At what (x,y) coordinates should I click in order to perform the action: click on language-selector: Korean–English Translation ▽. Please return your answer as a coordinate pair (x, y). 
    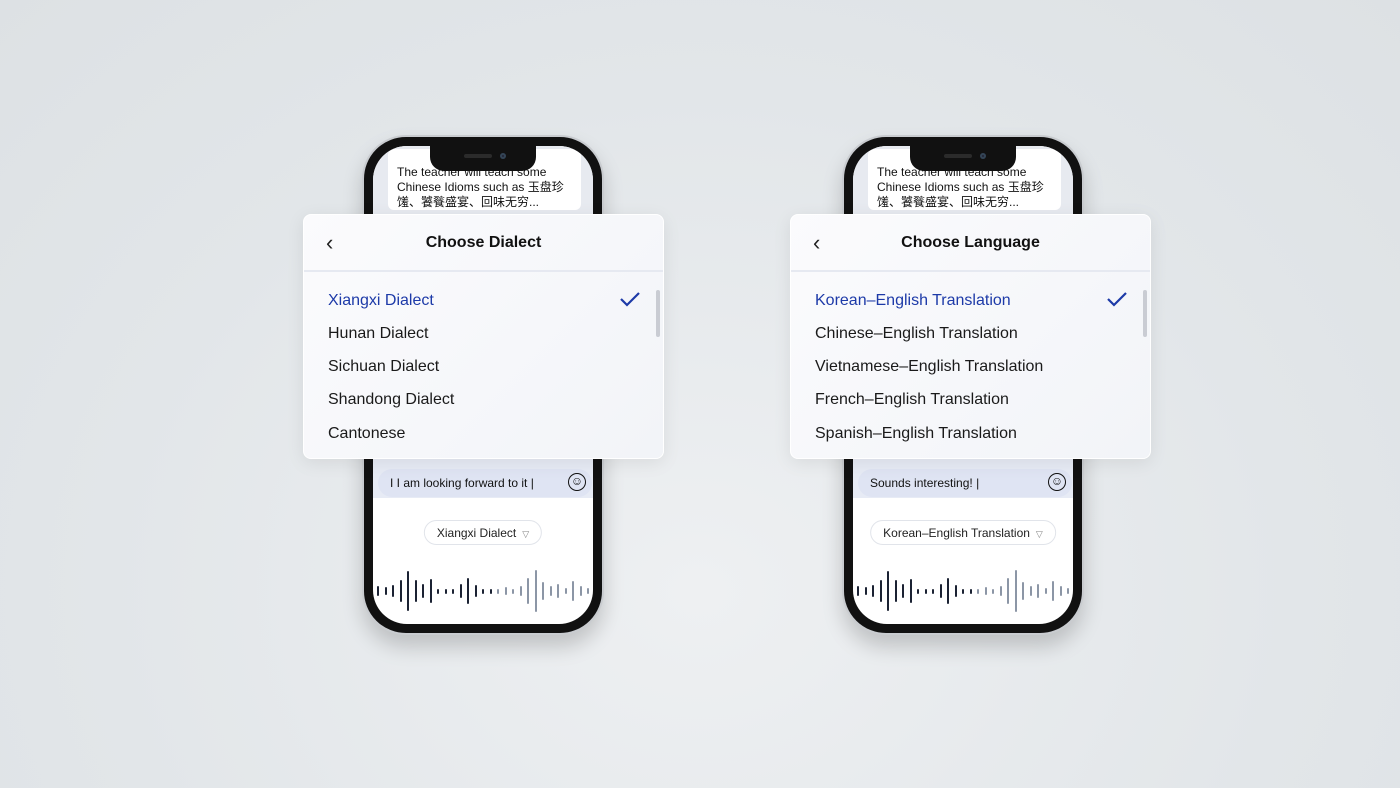
    Looking at the image, I should click on (963, 532).